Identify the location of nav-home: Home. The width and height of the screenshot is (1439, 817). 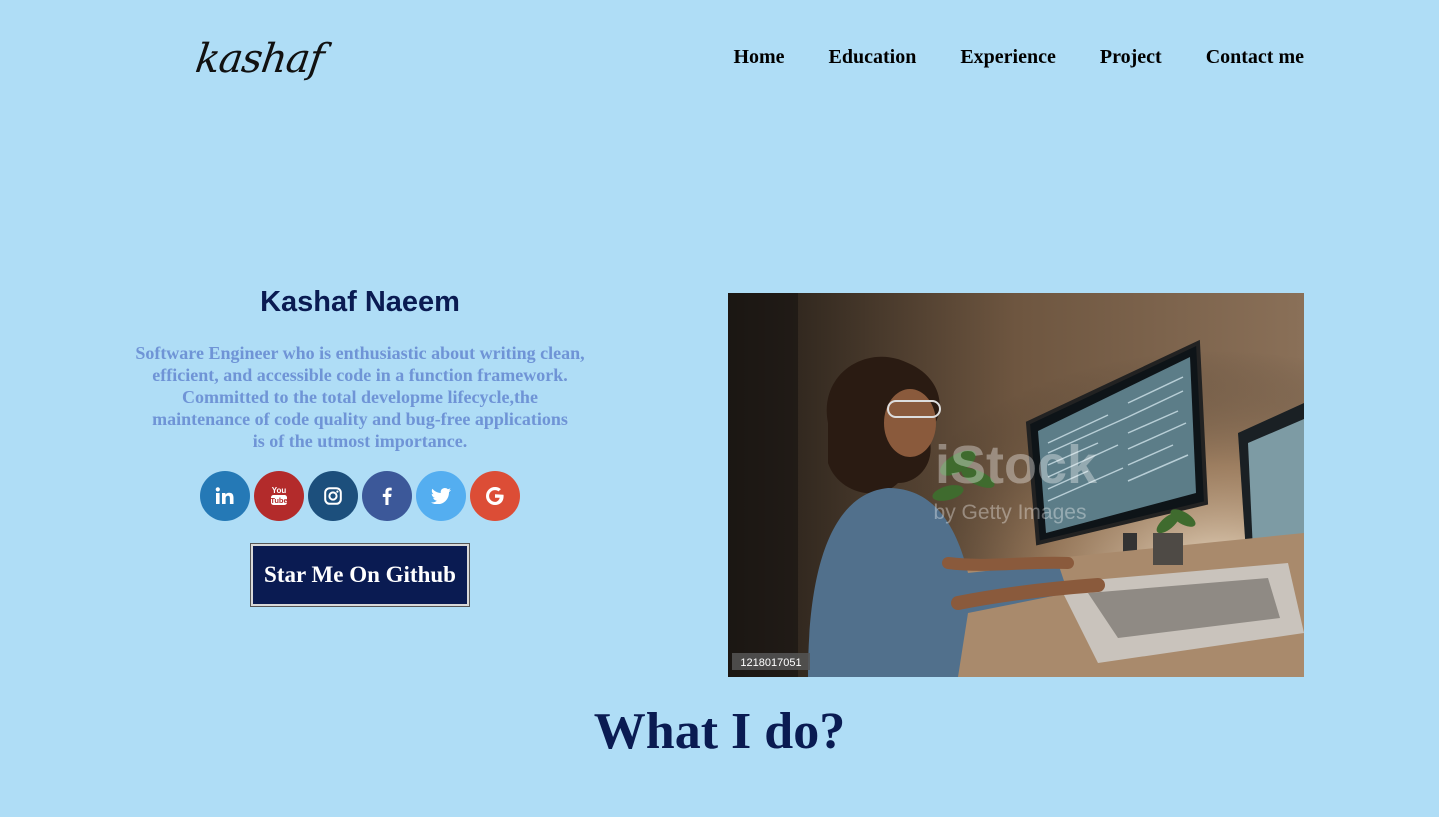
(758, 57).